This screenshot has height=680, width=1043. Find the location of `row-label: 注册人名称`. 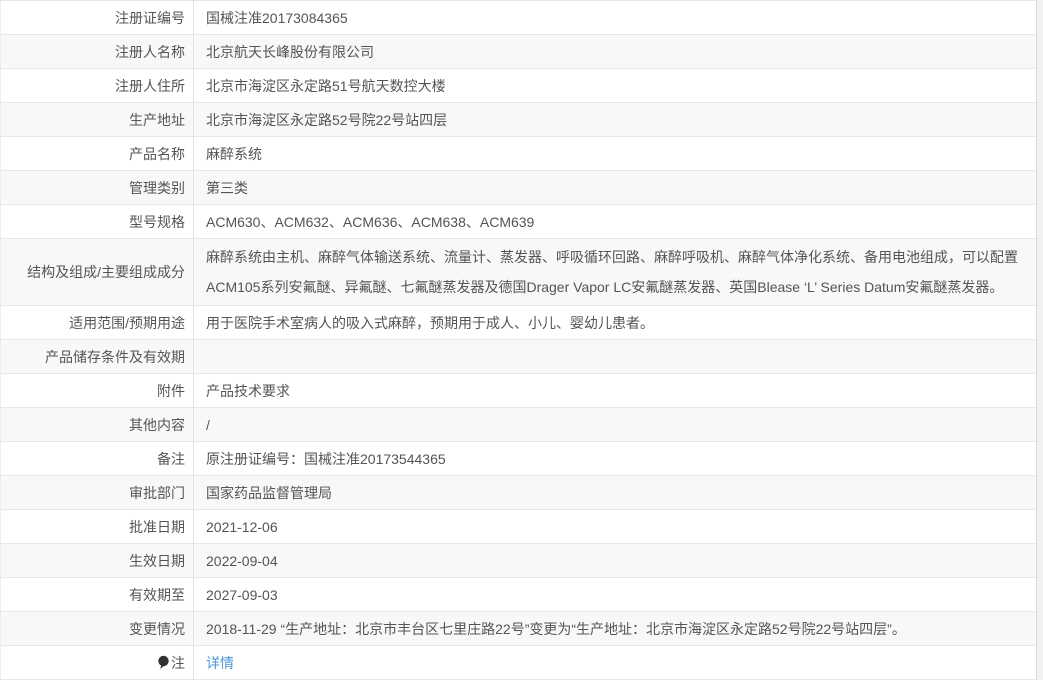

row-label: 注册人名称 is located at coordinates (97, 51).